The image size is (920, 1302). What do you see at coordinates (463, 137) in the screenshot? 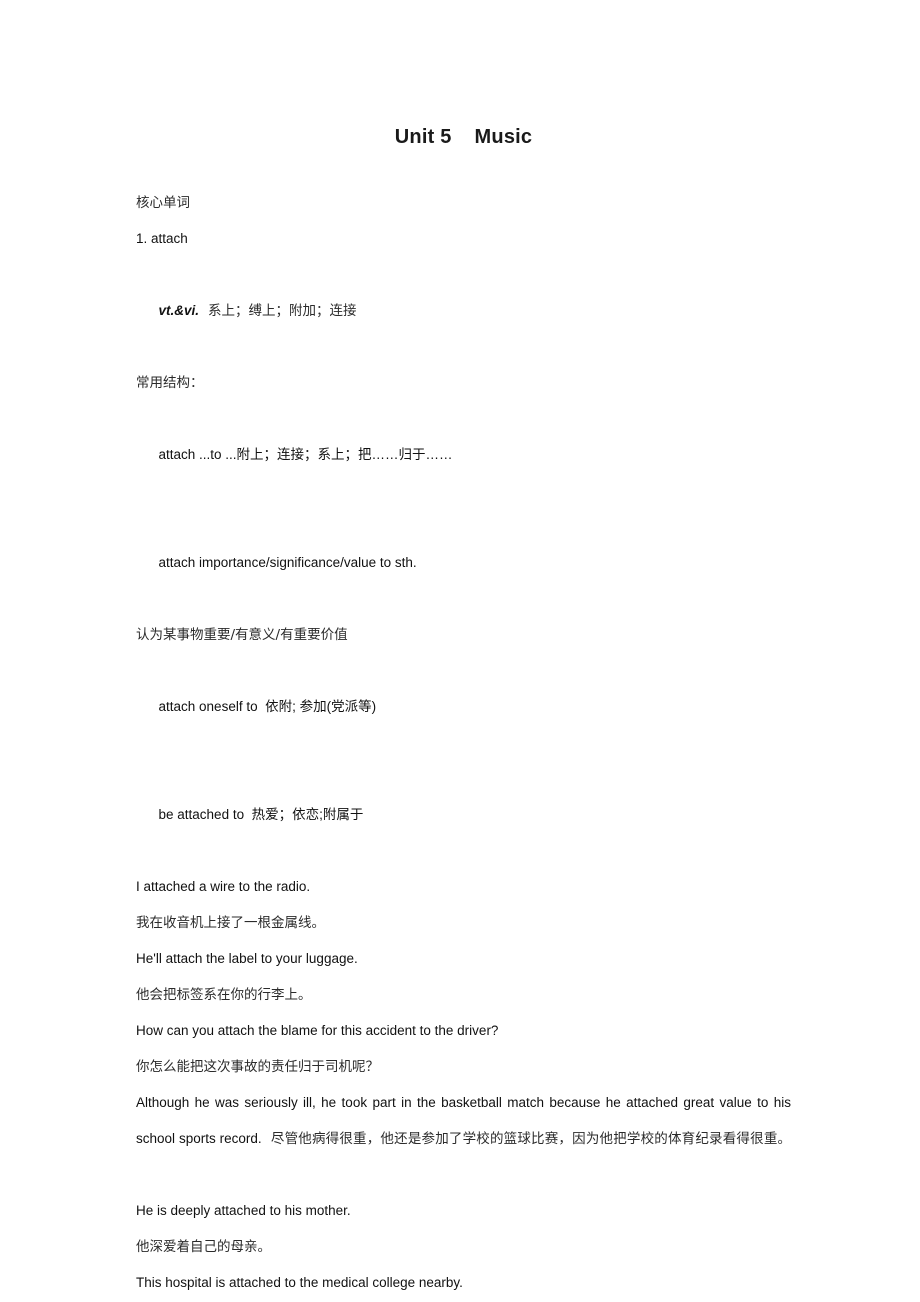
I see `page-title: Unit 5 Music` at bounding box center [463, 137].